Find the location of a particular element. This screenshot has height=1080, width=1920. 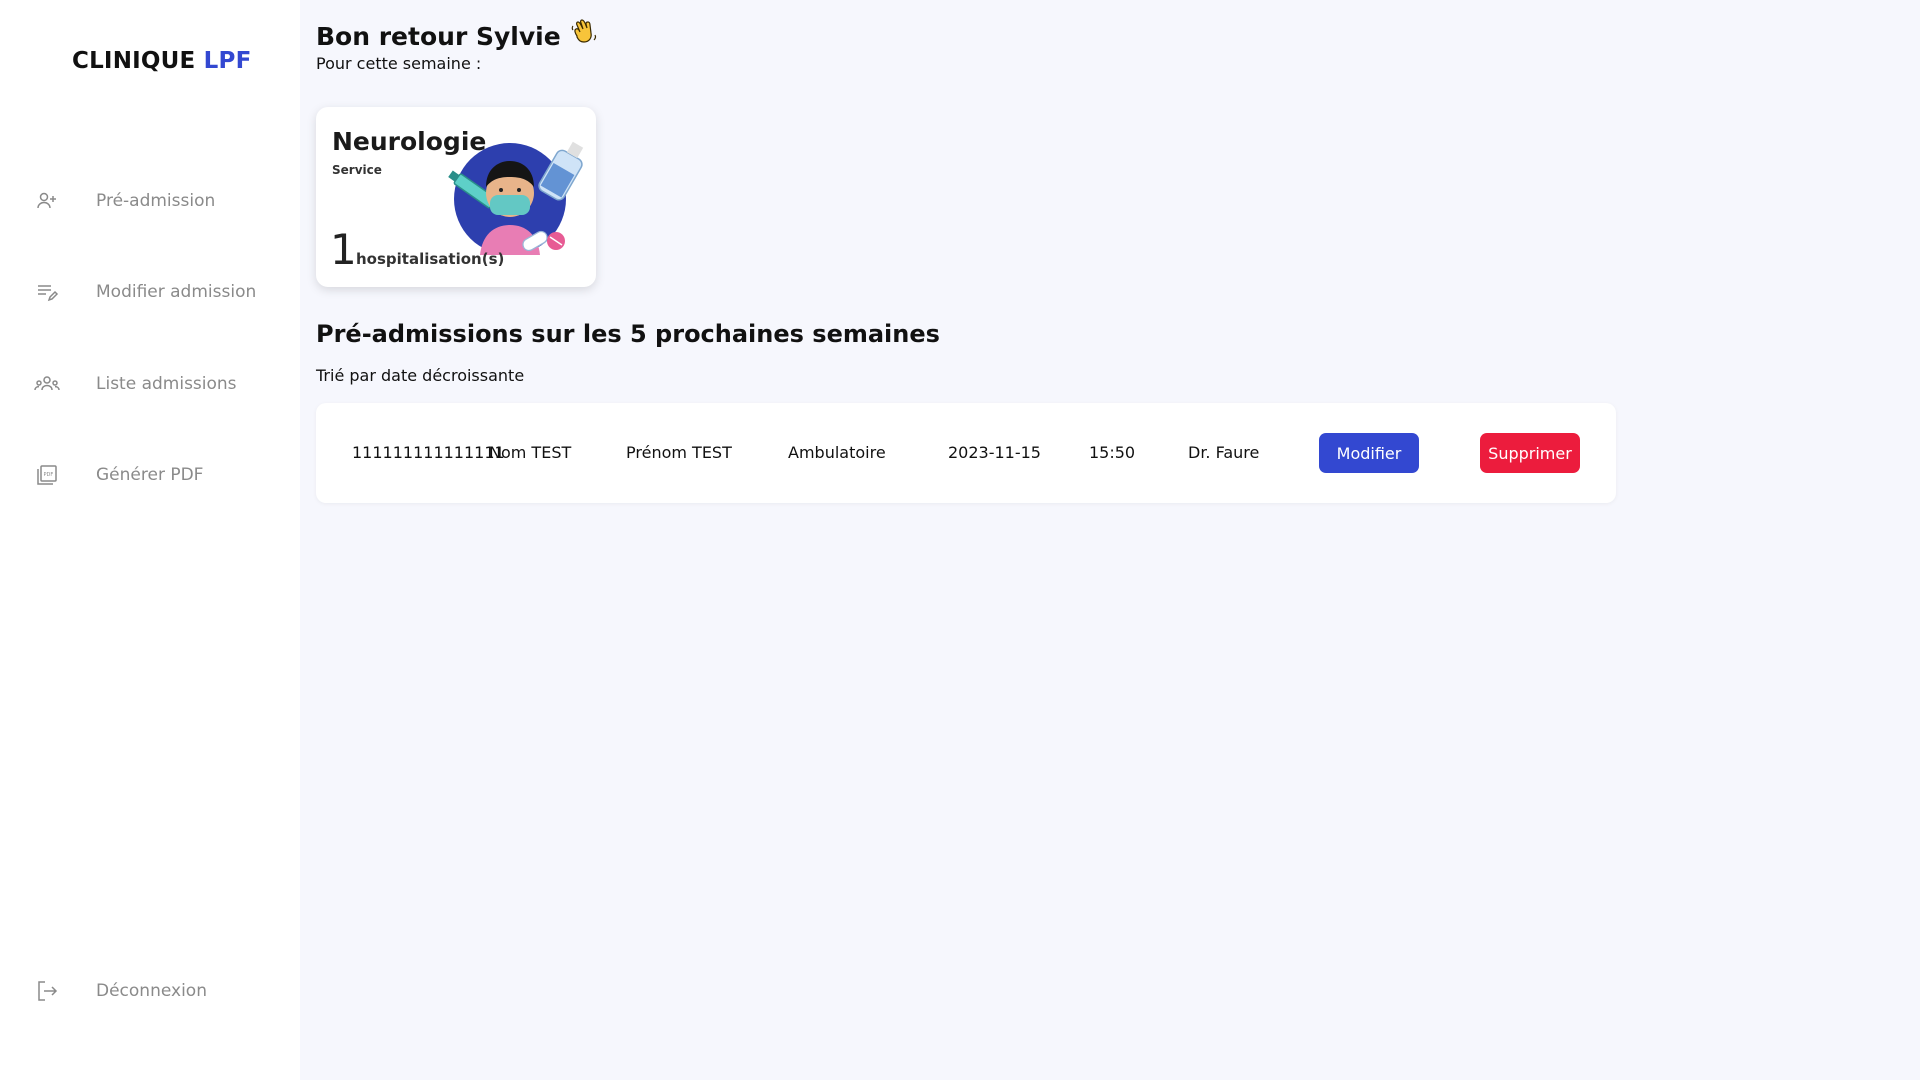

admissions-sort-label: Trié par date décroissante is located at coordinates (420, 375).